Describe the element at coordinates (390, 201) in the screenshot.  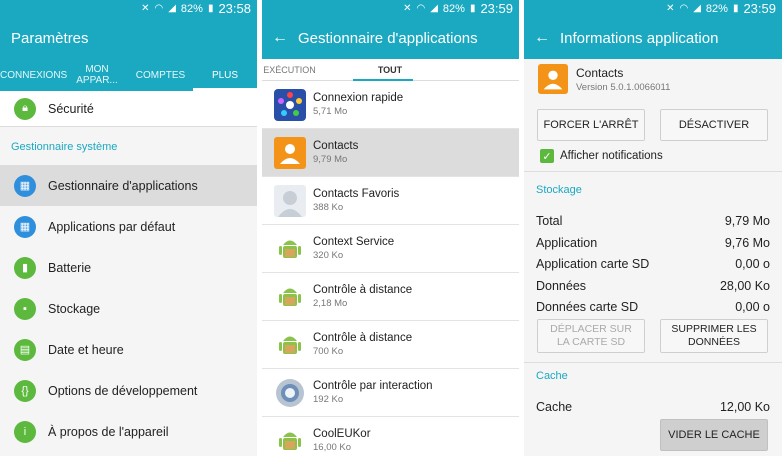
I see `app-list-item: Contacts Favoris 388 Ko` at that location.